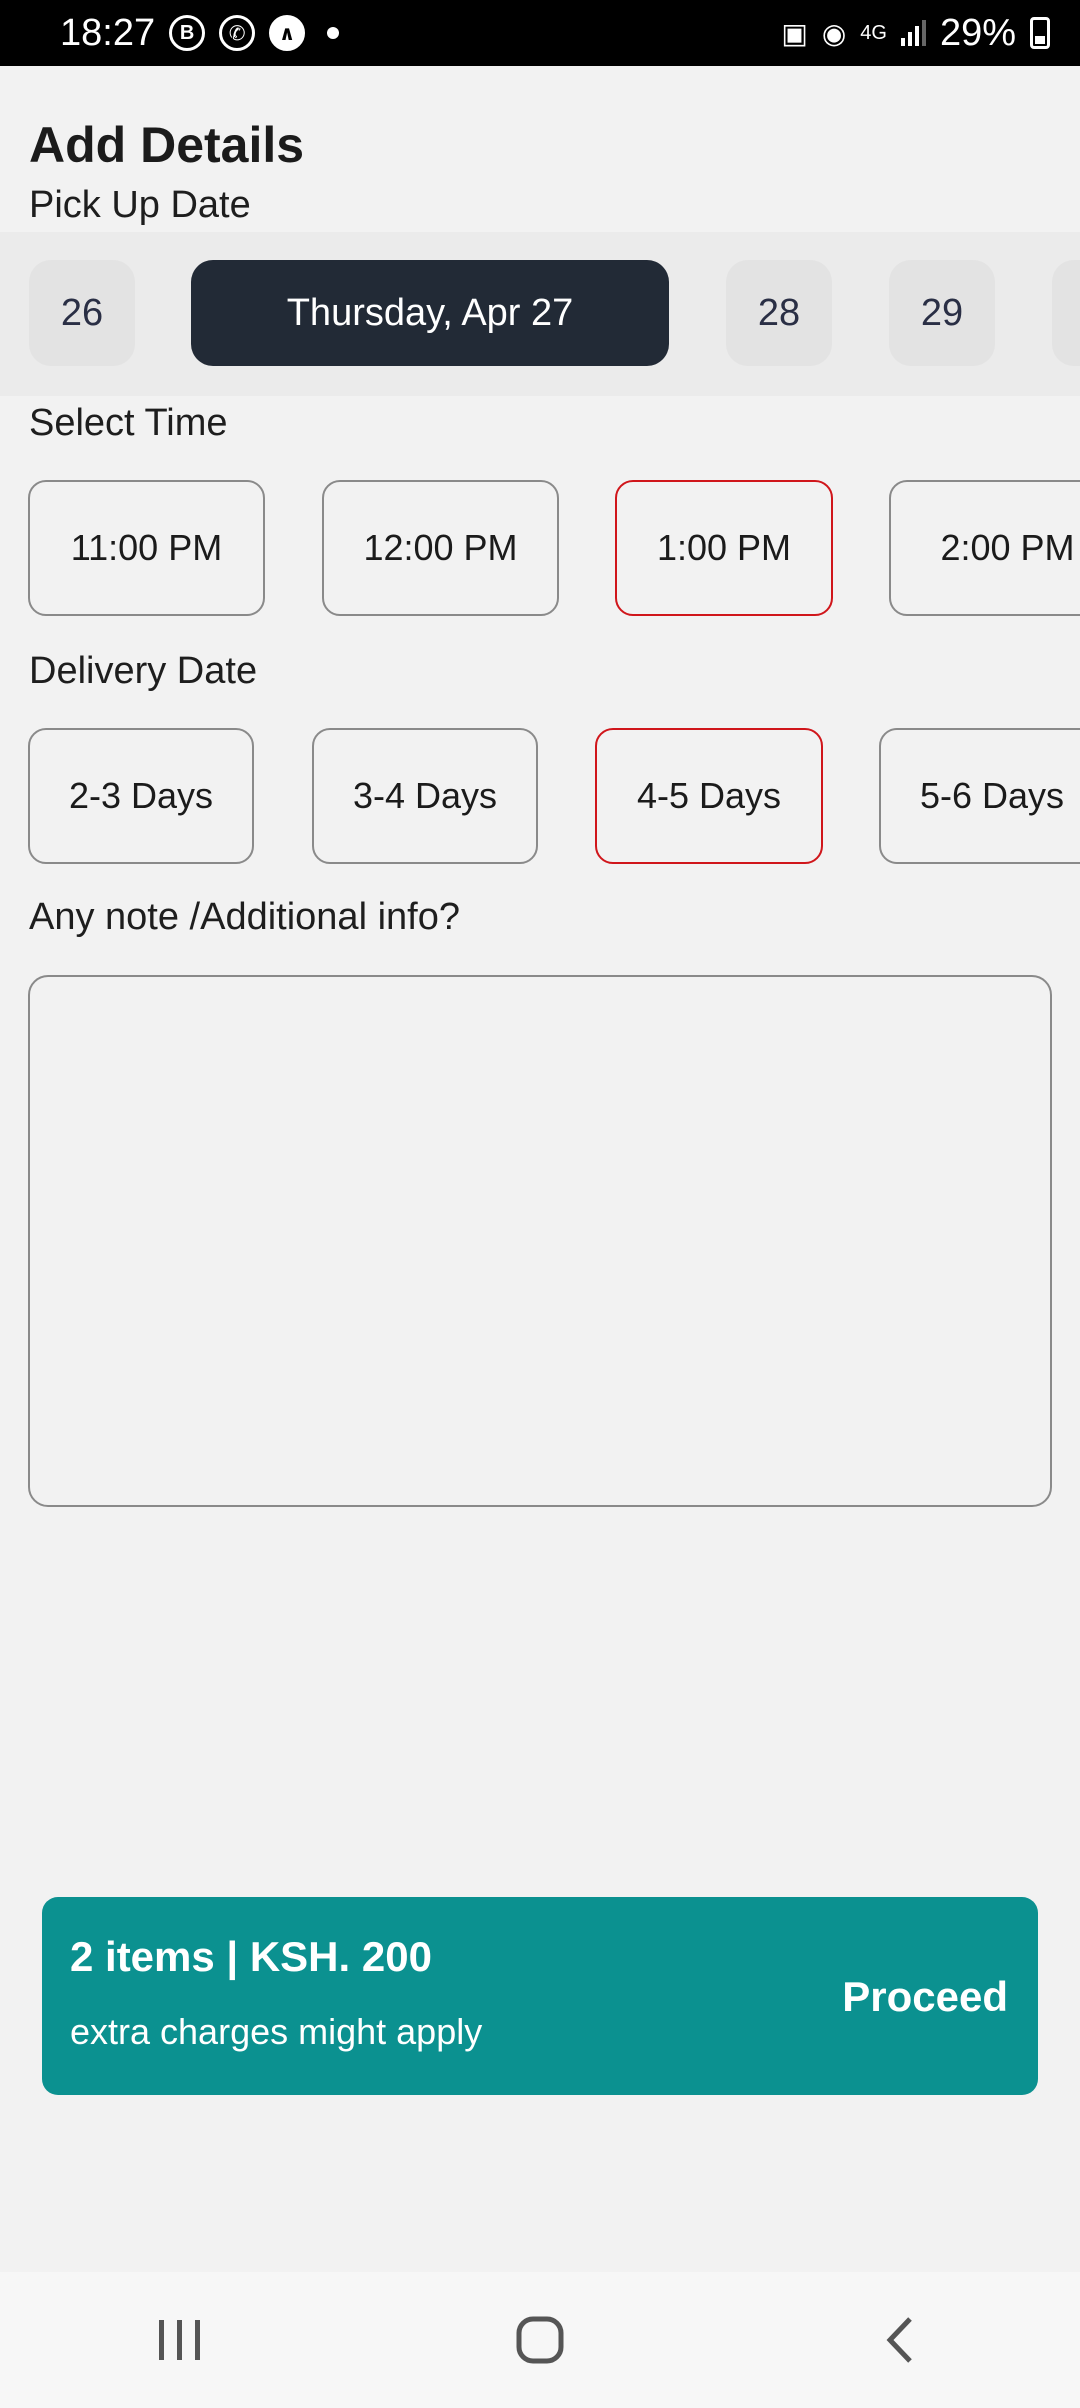  I want to click on recent-apps-icon, so click(179, 2340).